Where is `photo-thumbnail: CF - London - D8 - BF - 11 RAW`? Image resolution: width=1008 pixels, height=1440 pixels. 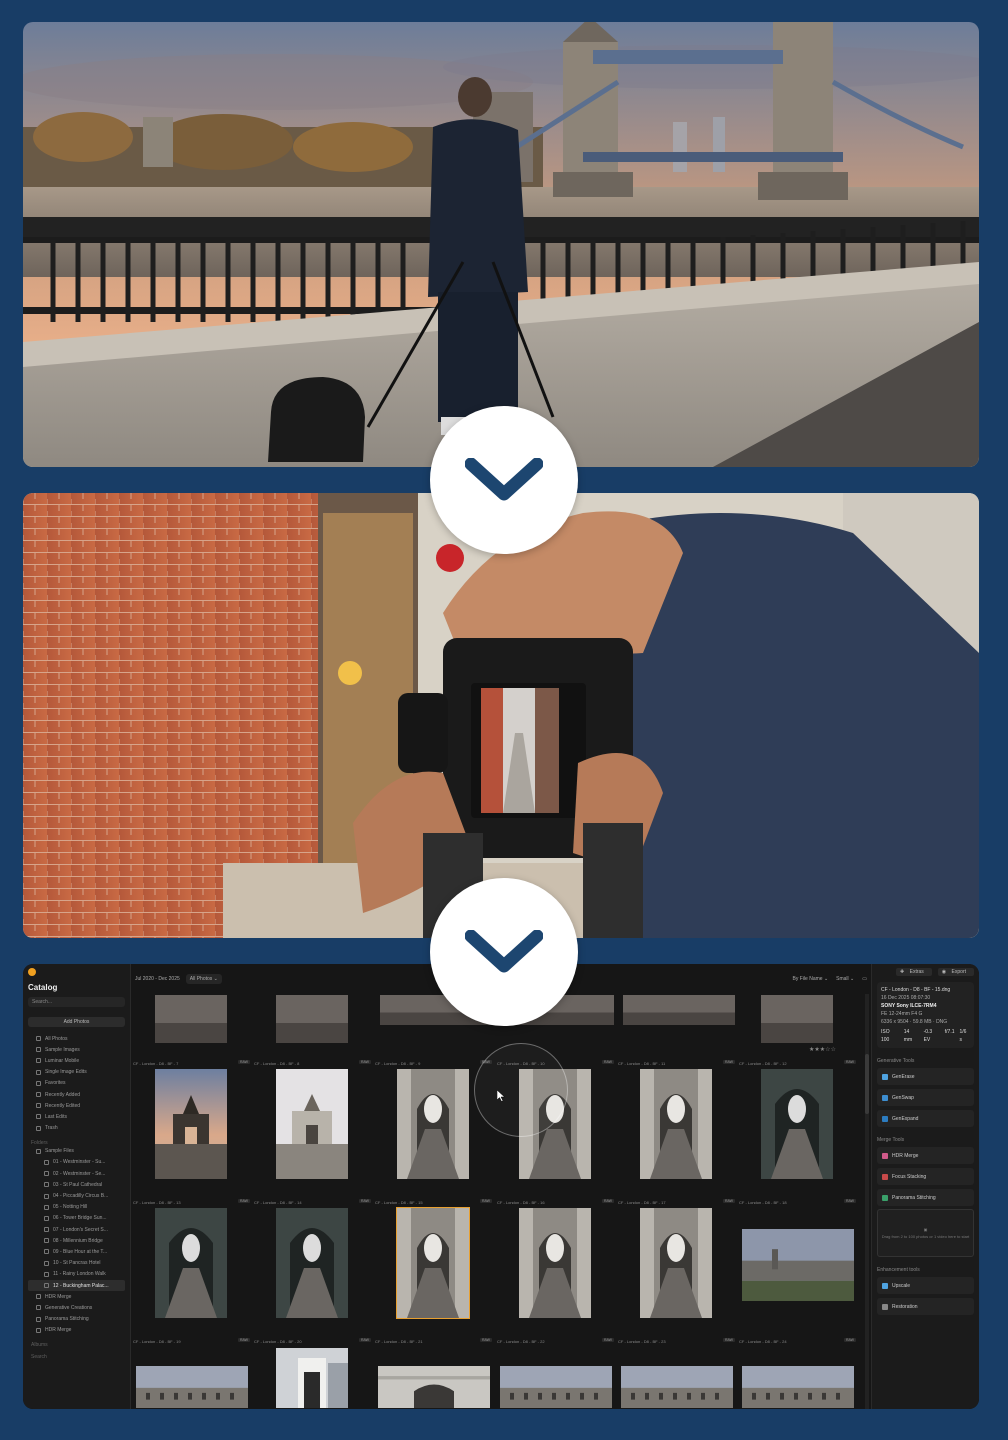 photo-thumbnail: CF - London - D8 - BF - 11 RAW is located at coordinates (676, 1129).